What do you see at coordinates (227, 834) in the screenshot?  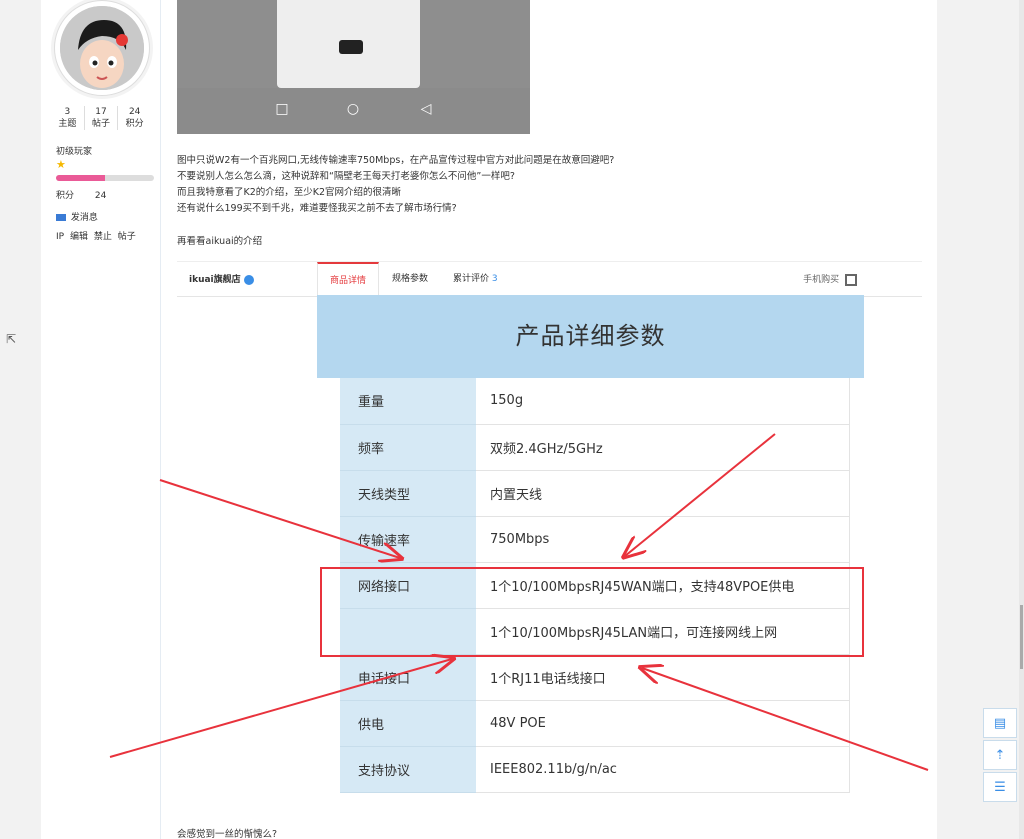 I see `post-footer-line: 会感觉到一丝的惭愧么?` at bounding box center [227, 834].